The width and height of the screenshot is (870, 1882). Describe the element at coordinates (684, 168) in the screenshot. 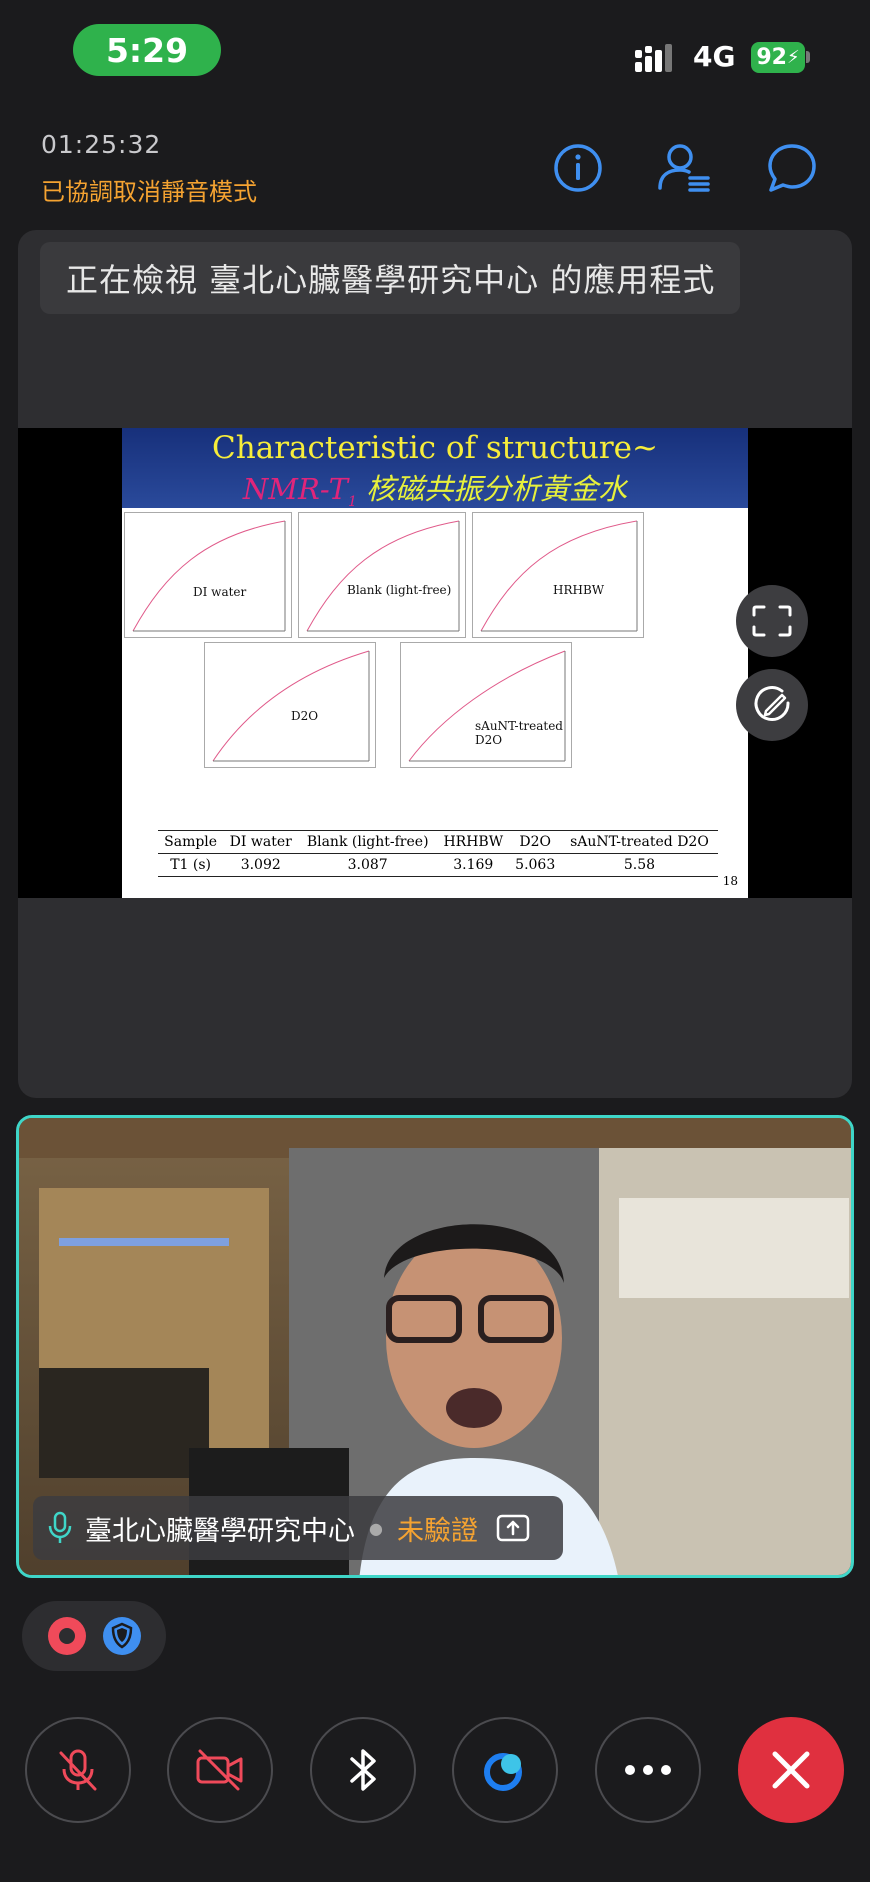

I see `participants-icon` at that location.